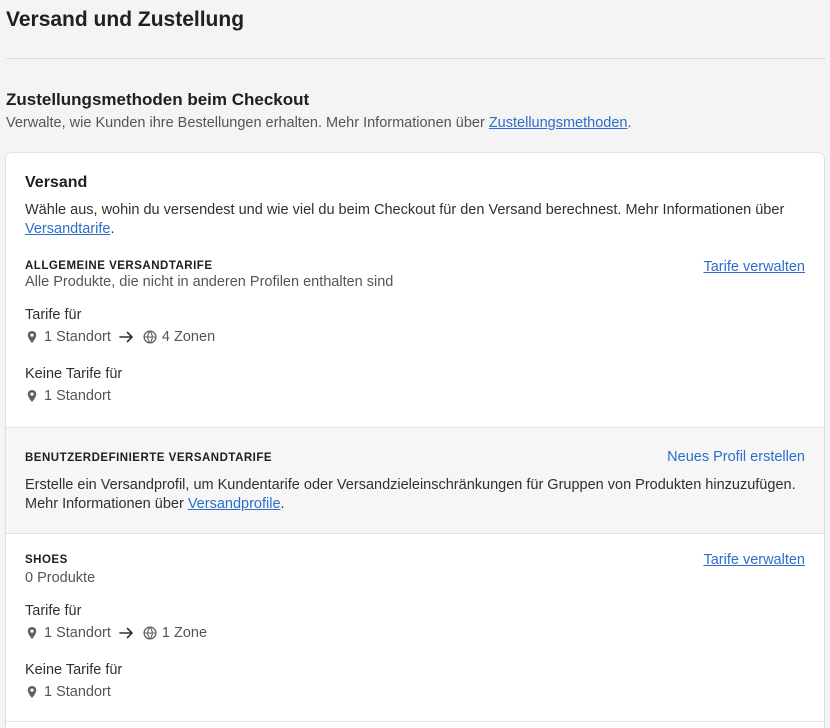 Image resolution: width=830 pixels, height=728 pixels. I want to click on general-rates-row: 1 Standort 4 Zonen, so click(120, 337).